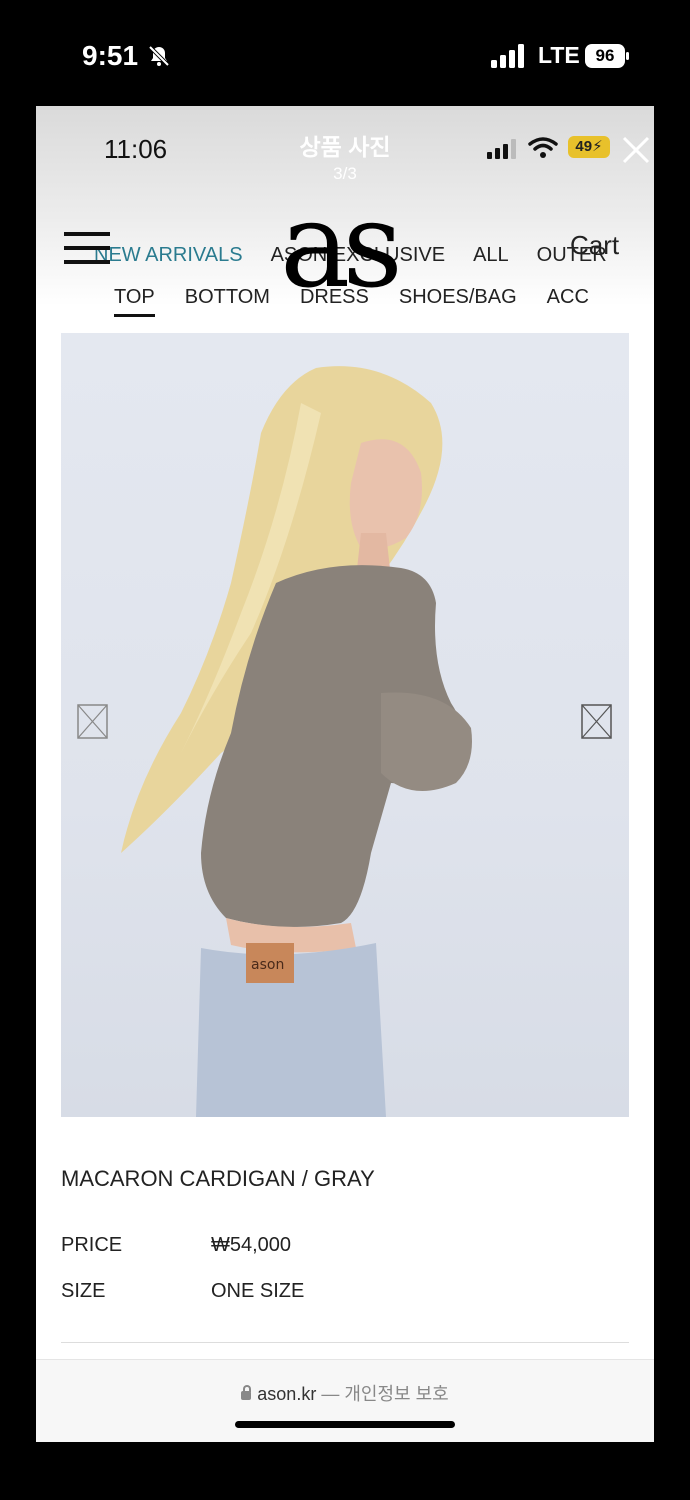  I want to click on jeans-label: ason, so click(267, 965).